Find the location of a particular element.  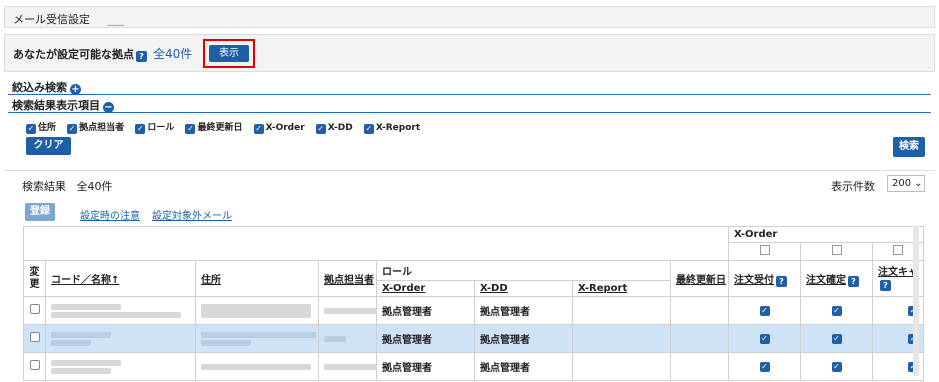

exclude-mail-link: 設定対象外メール is located at coordinates (192, 214).